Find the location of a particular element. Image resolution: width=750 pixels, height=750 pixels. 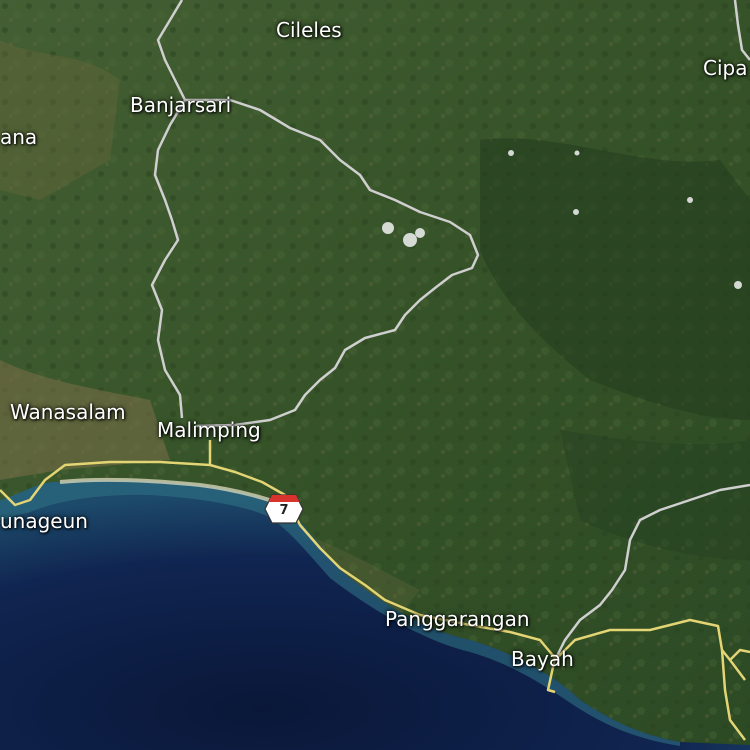

route-shield-icon: 7 is located at coordinates (284, 509).